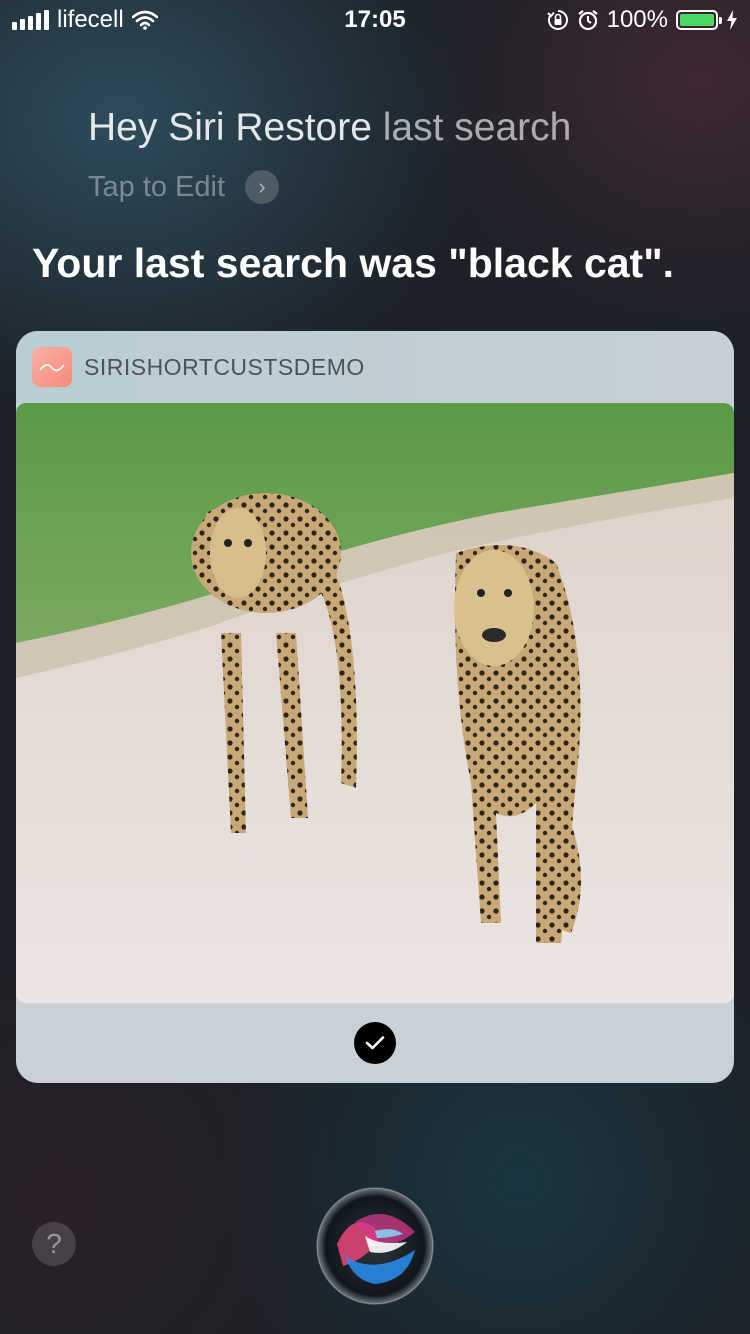 The image size is (750, 1334). Describe the element at coordinates (699, 20) in the screenshot. I see `battery-icon` at that location.